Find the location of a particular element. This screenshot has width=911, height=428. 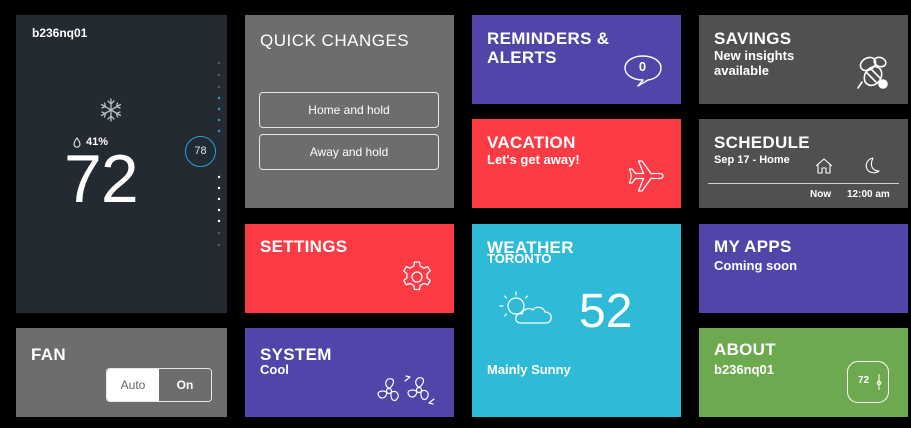

reminders-title: REMINDERS & ALERTS is located at coordinates (548, 48).